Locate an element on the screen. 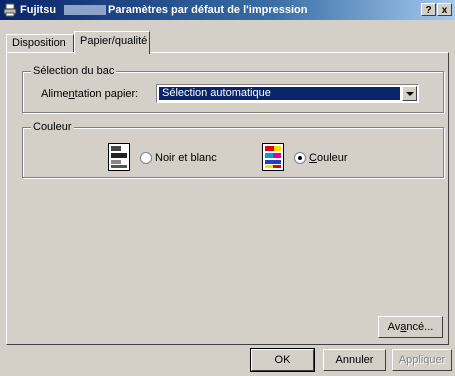 The height and width of the screenshot is (376, 455). window-app-name: Fujitsu is located at coordinates (38, 10).